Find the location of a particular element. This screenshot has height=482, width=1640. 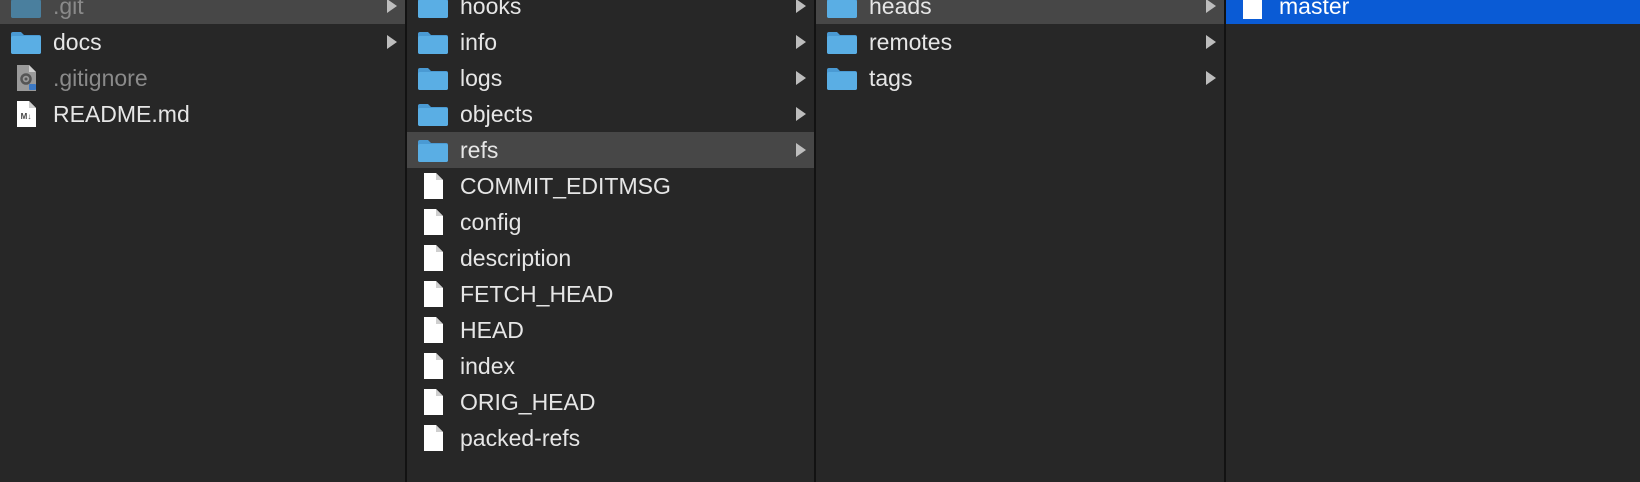

item-label: refs is located at coordinates (479, 150).